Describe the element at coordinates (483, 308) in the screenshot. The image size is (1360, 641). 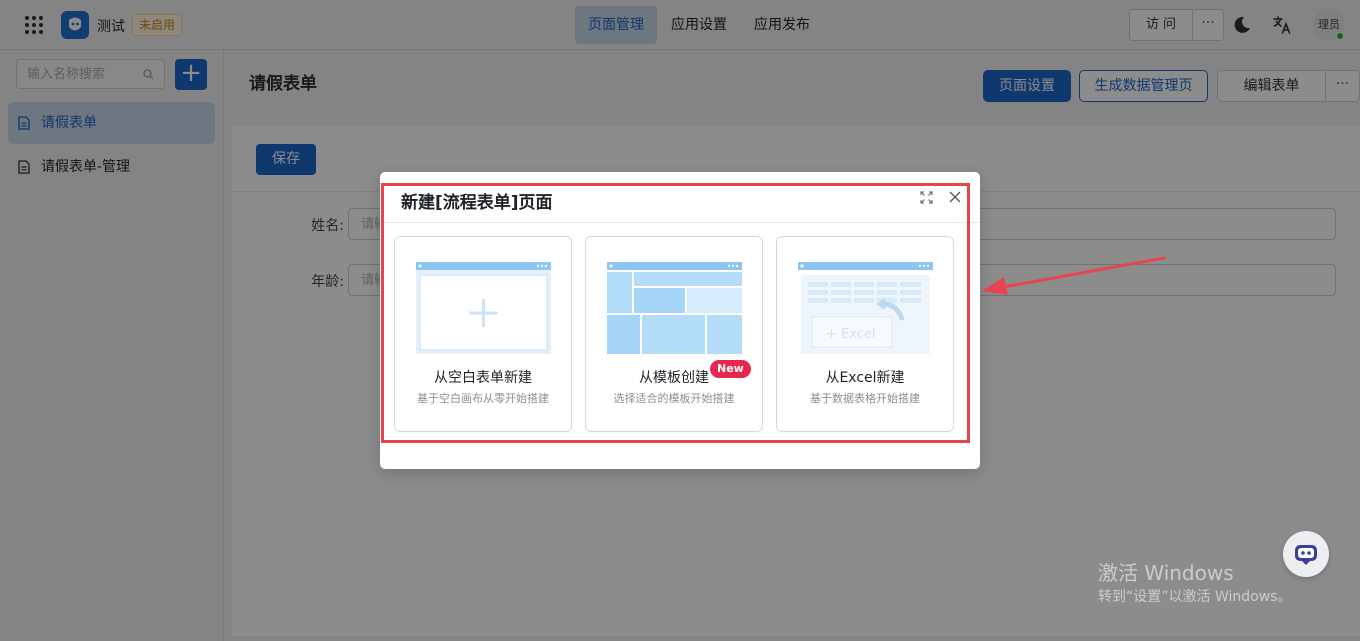
I see `blank-canvas-illustration` at that location.